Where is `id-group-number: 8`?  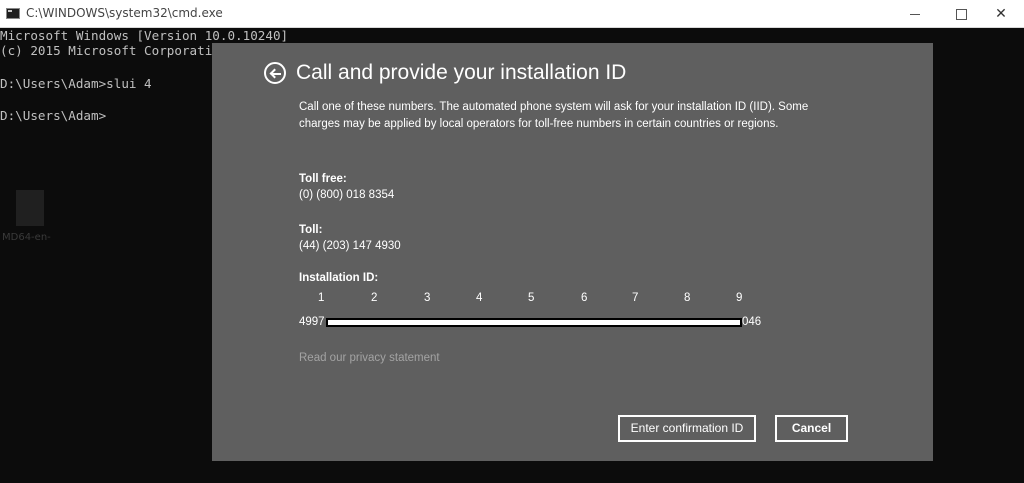
id-group-number: 8 is located at coordinates (687, 298).